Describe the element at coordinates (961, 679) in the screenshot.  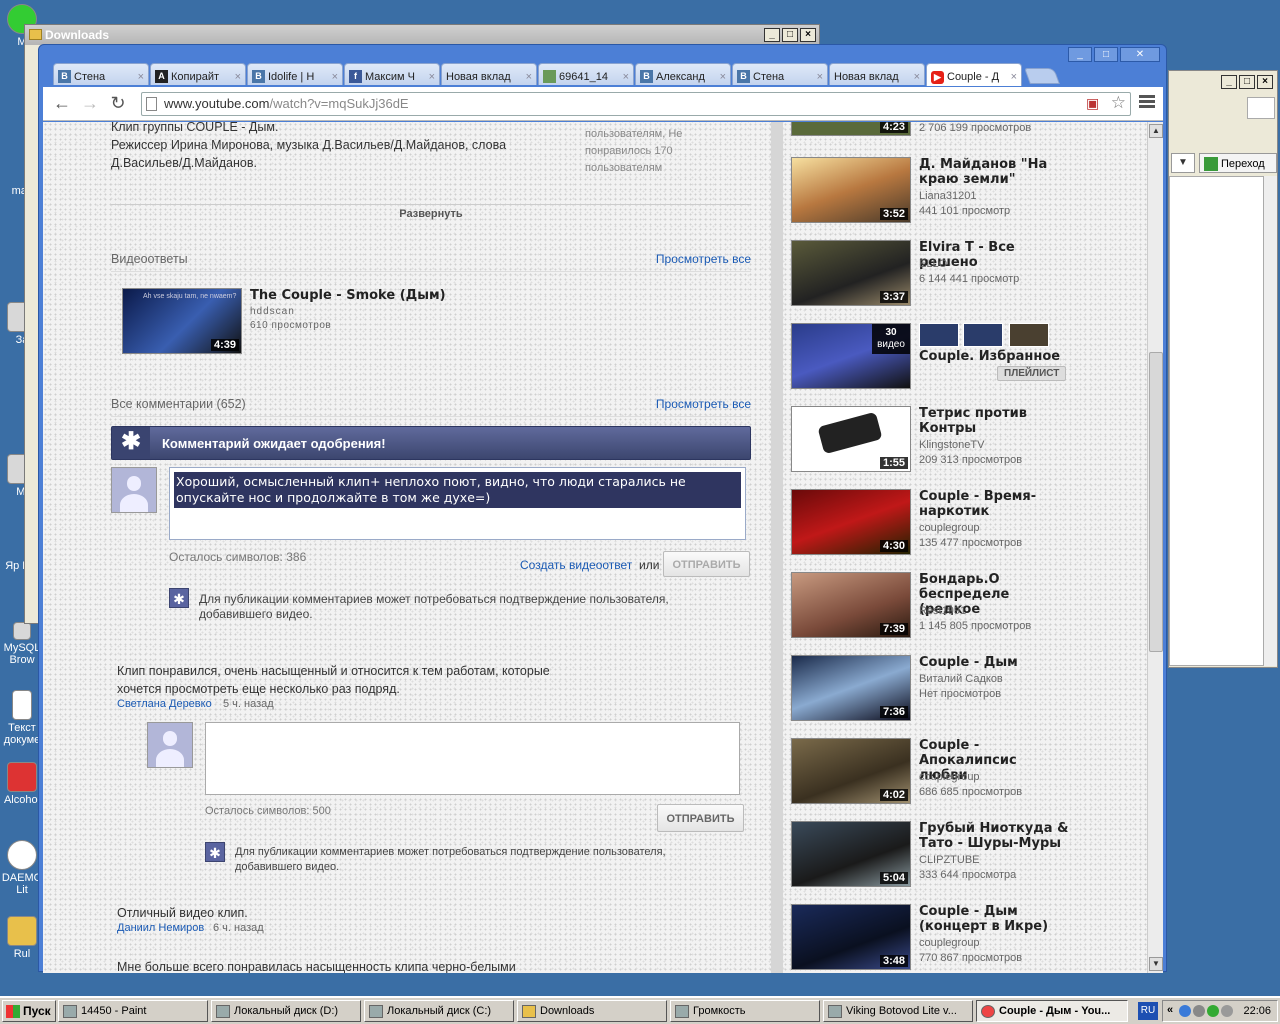
I see `related-channel: Виталий Садков` at that location.